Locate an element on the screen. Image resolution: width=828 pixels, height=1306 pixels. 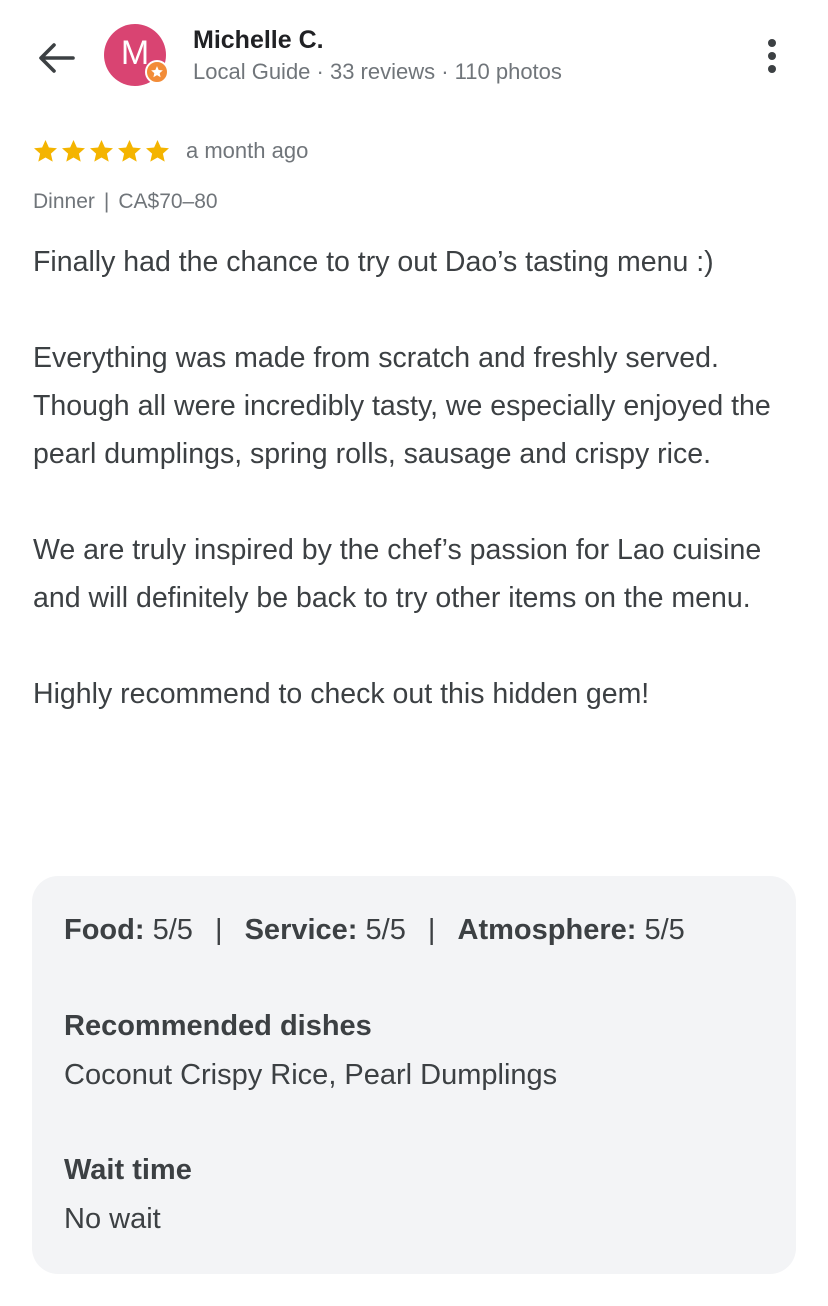
reviewer-name: Michelle C. is located at coordinates (258, 40).